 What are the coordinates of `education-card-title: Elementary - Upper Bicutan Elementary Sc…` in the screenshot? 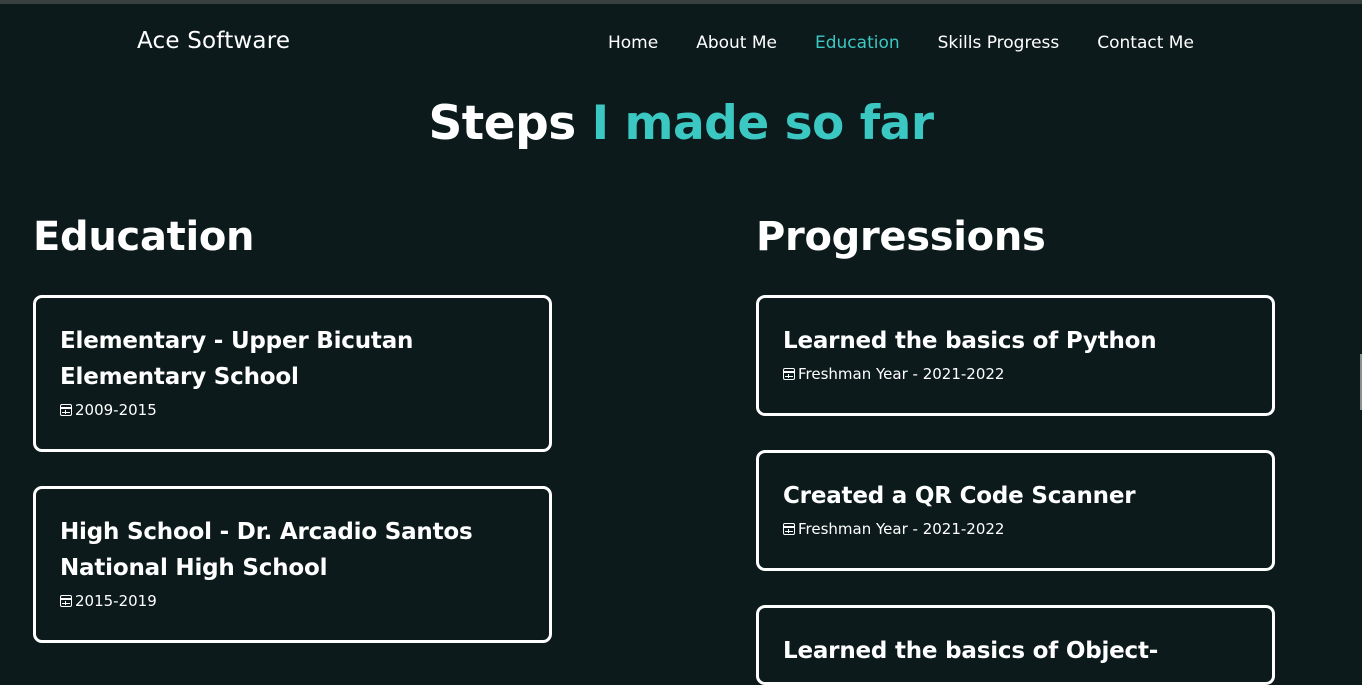 It's located at (237, 359).